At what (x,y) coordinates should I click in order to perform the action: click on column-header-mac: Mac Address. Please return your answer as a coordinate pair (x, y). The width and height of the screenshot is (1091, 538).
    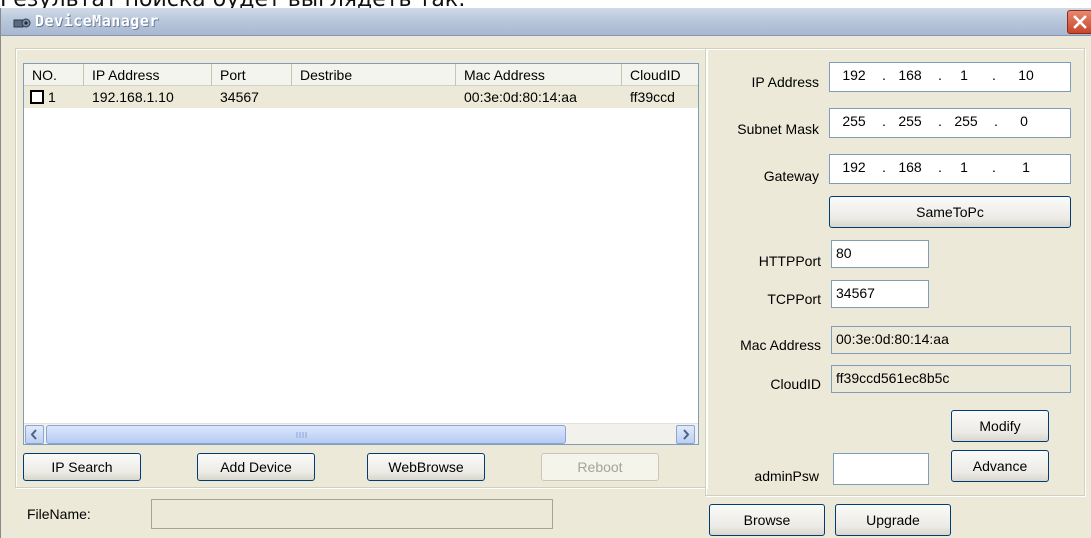
    Looking at the image, I should click on (539, 75).